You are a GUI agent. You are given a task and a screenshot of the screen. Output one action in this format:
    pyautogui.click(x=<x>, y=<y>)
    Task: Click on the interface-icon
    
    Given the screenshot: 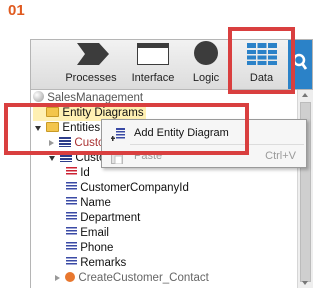 What is the action you would take?
    pyautogui.click(x=153, y=56)
    